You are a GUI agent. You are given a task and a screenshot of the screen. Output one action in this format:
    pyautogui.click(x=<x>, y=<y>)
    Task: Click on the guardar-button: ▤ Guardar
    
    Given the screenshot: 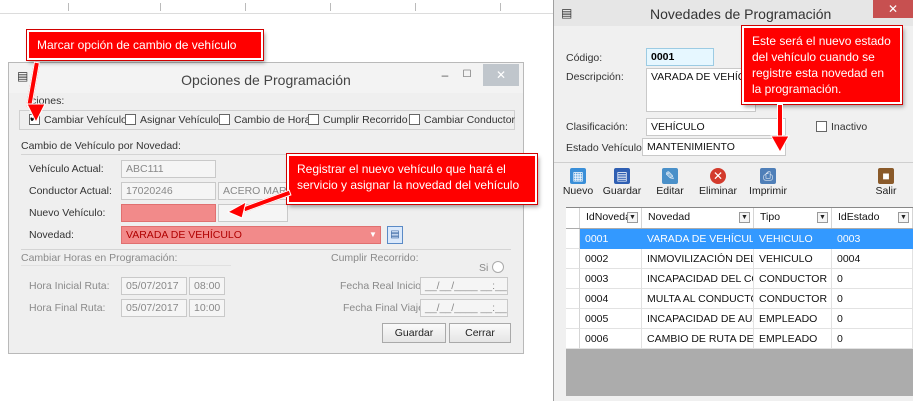 What is the action you would take?
    pyautogui.click(x=622, y=186)
    